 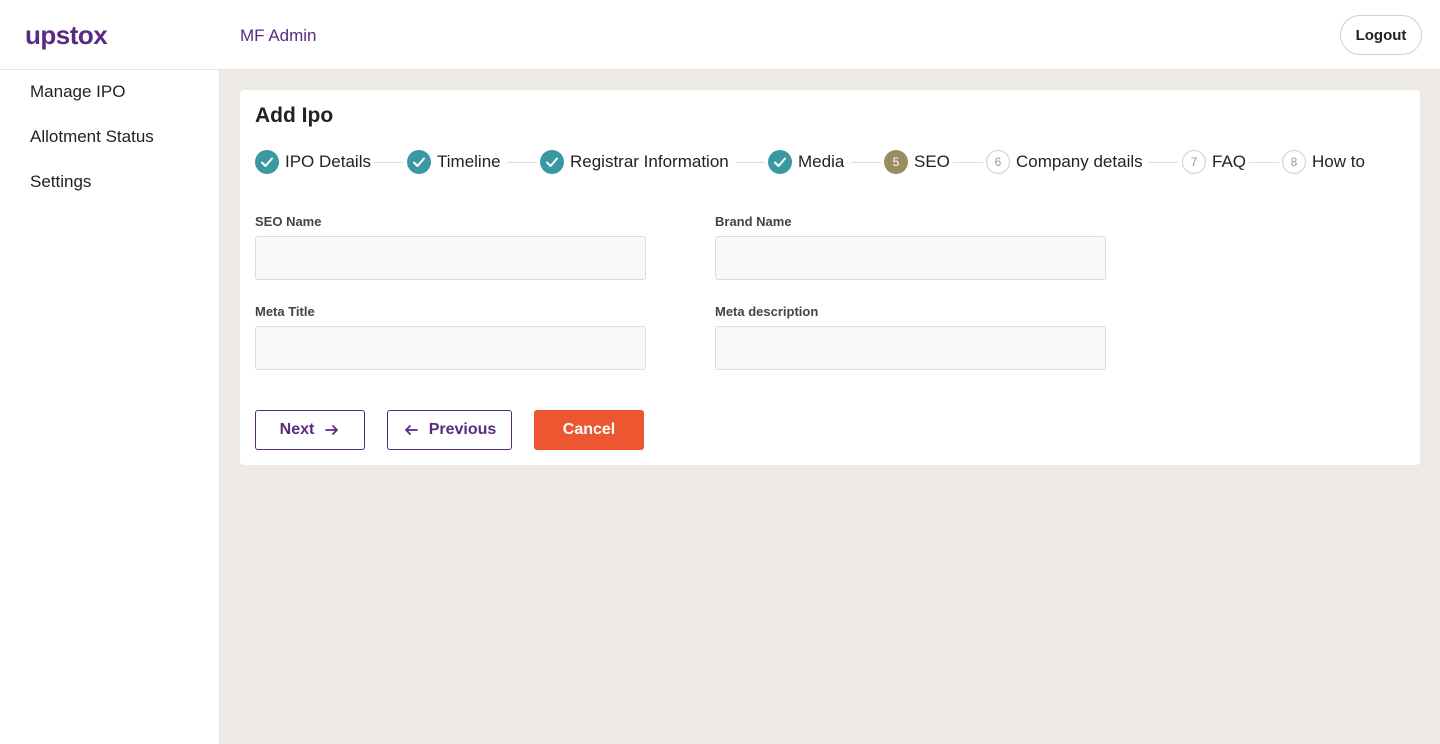 What do you see at coordinates (77, 92) in the screenshot?
I see `sidebar-item-manage-ipo: Manage IPO` at bounding box center [77, 92].